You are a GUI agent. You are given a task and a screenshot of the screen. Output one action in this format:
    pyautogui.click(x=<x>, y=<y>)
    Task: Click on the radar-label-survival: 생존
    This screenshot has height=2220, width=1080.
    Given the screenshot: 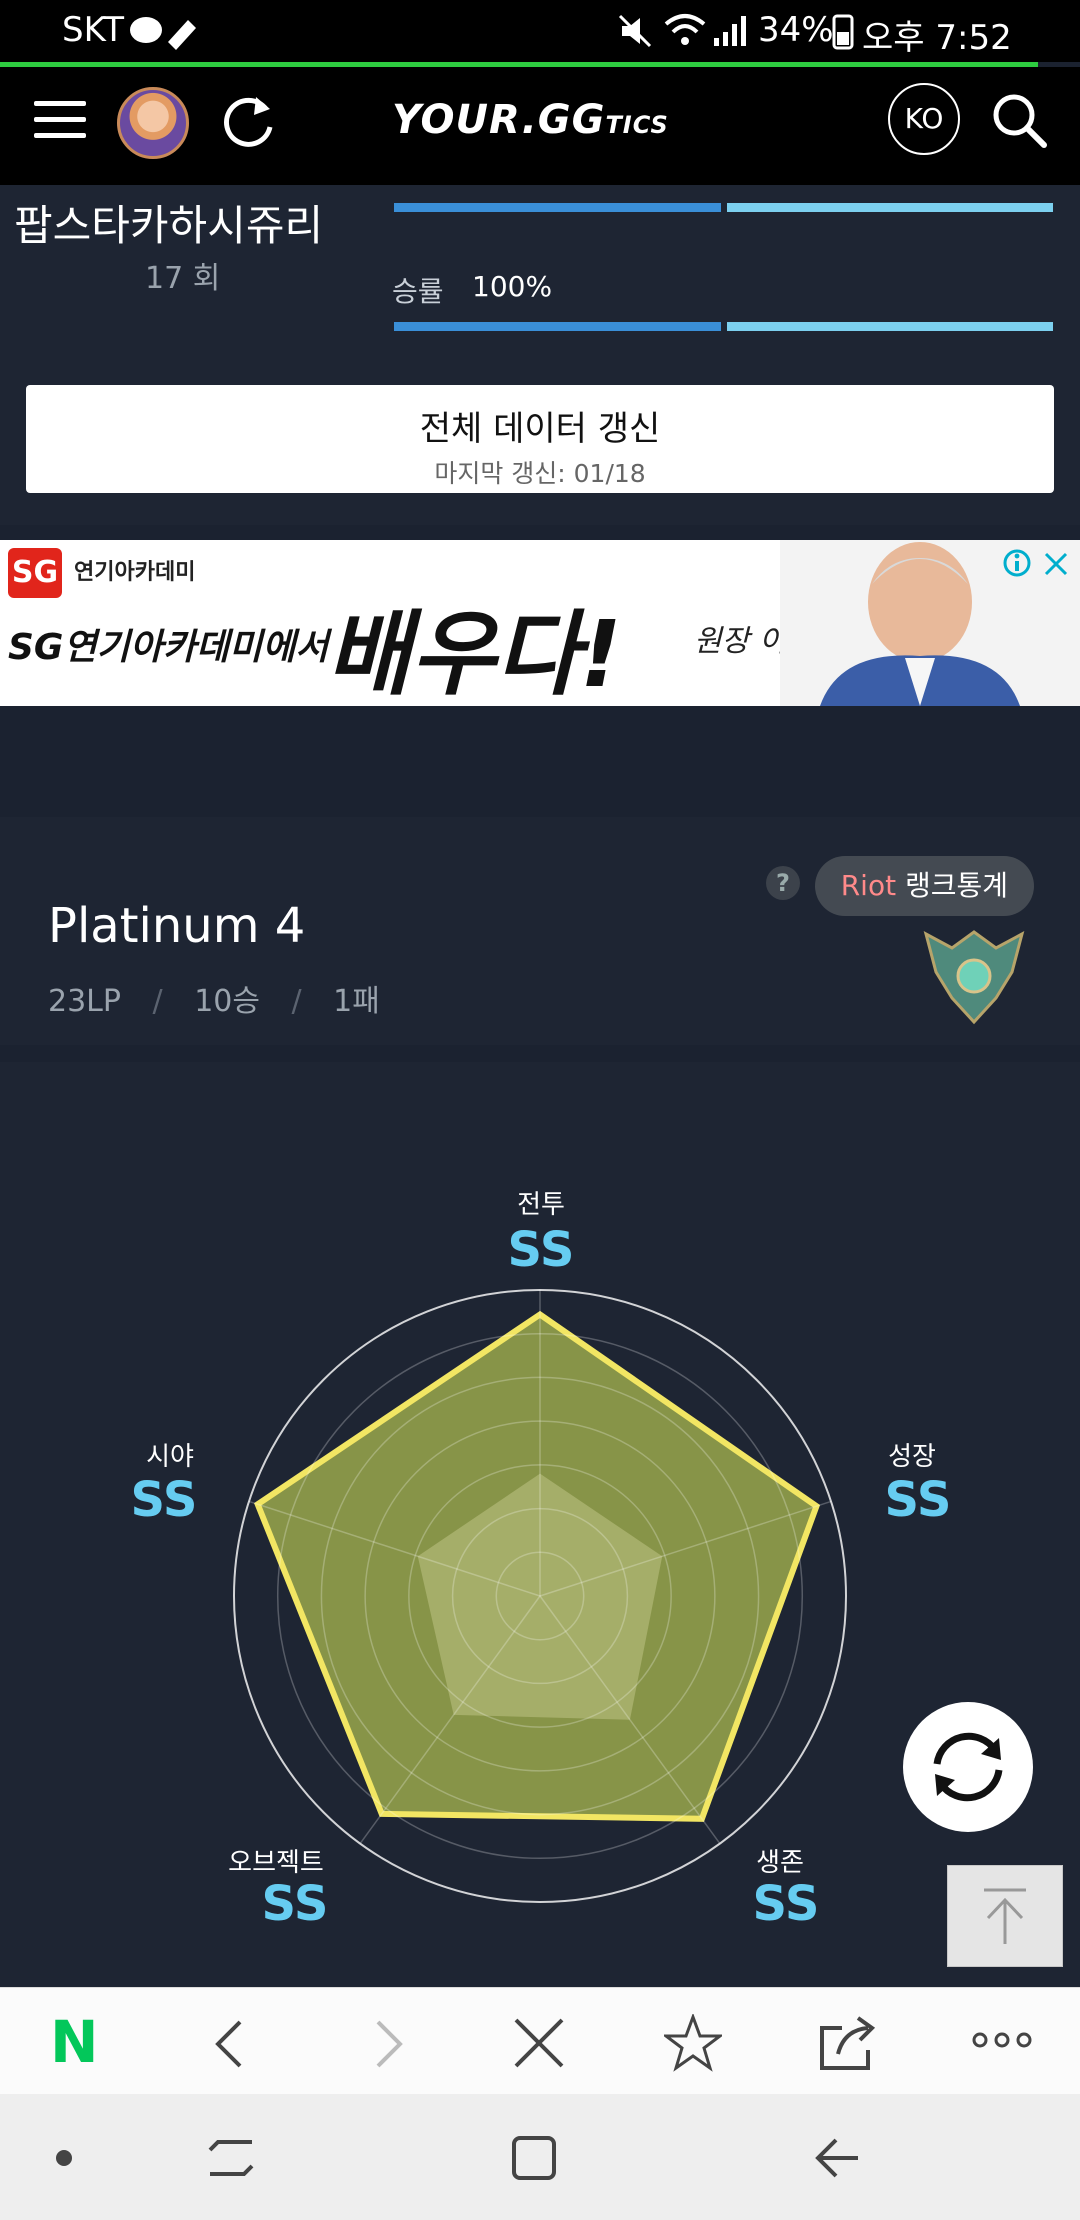 What is the action you would take?
    pyautogui.click(x=780, y=1863)
    